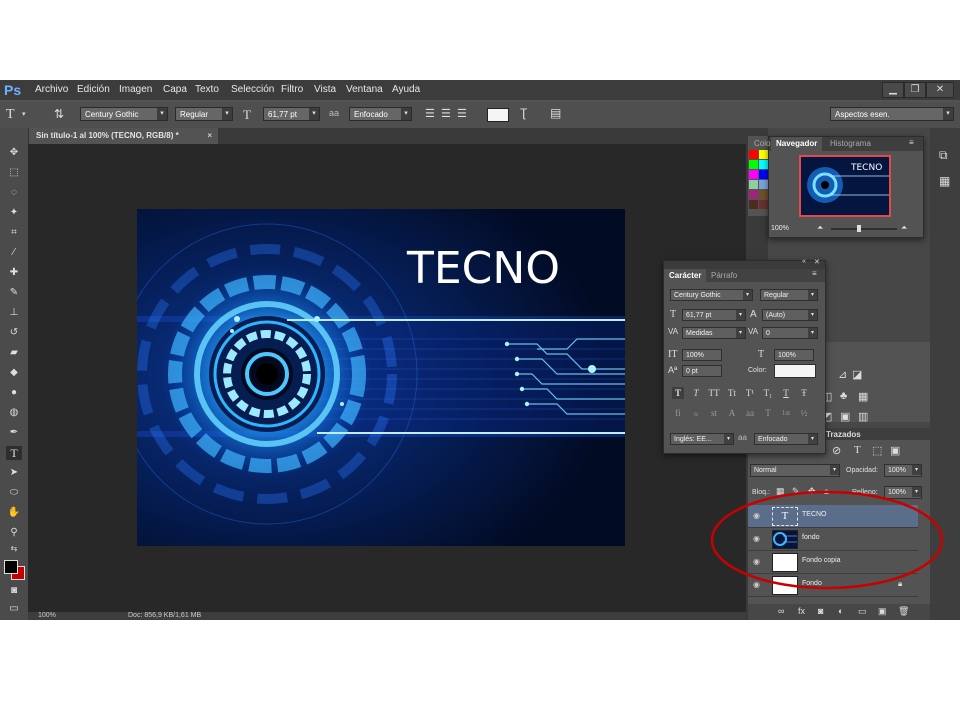 Image resolution: width=960 pixels, height=720 pixels. I want to click on workspace-dropdown: Aspectos esen. ▾, so click(892, 114).